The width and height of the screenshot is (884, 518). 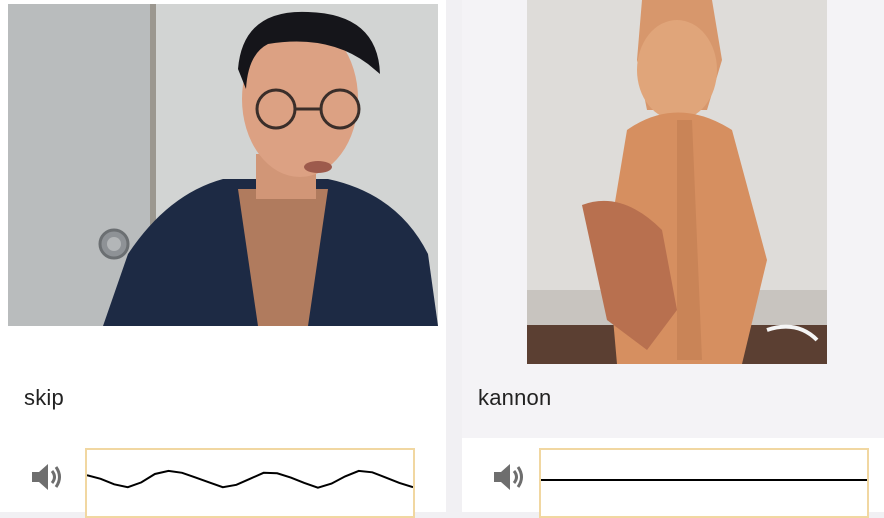 I want to click on waveform-path, so click(x=250, y=479).